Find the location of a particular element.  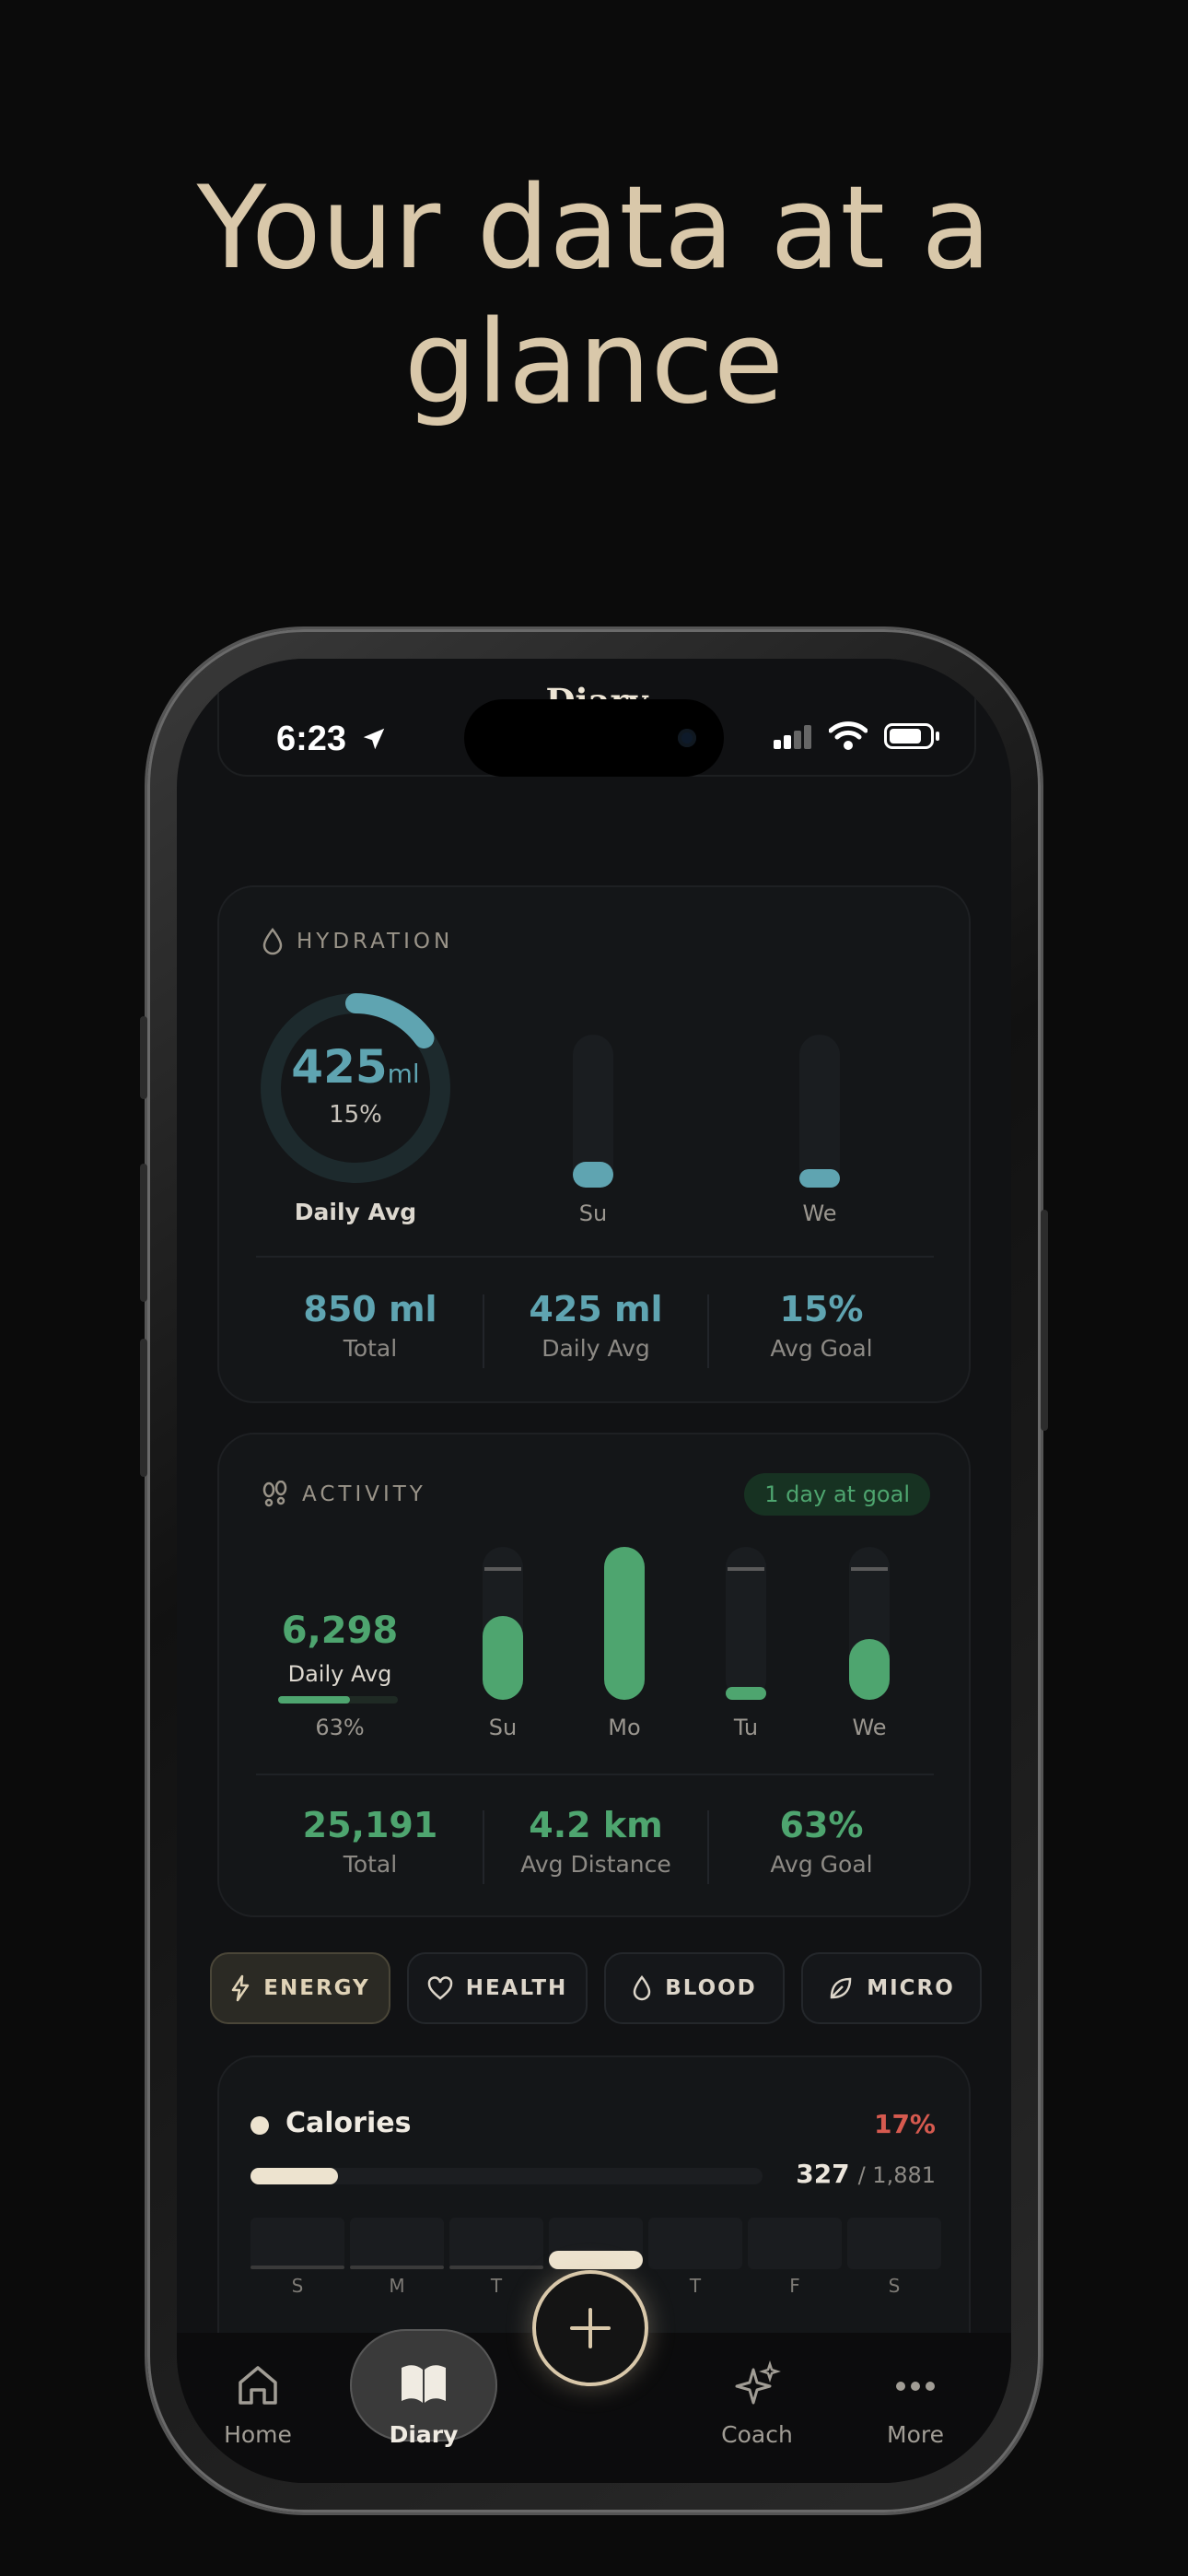

hydration-stat-daily-avg: 425 ml Daily Avg is located at coordinates (596, 1325).